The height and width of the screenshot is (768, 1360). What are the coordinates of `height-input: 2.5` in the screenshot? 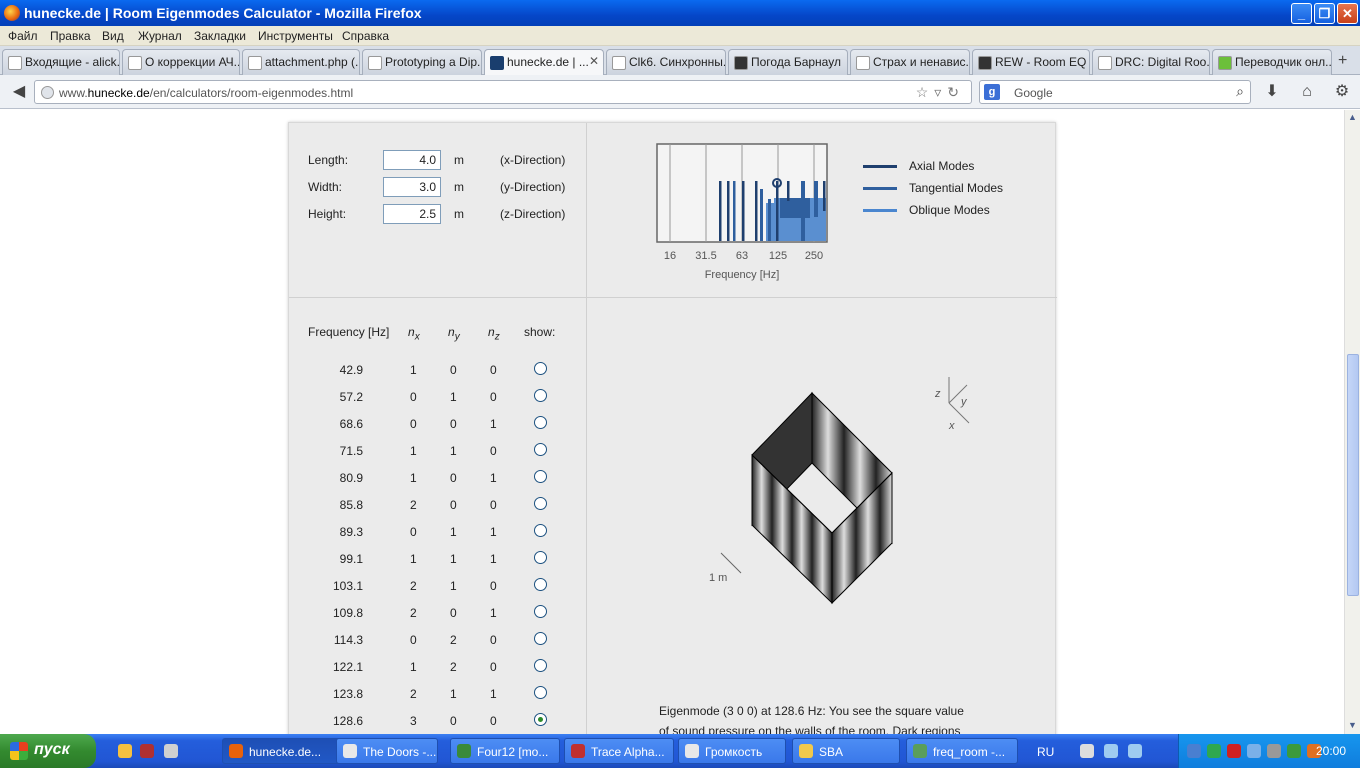 It's located at (412, 214).